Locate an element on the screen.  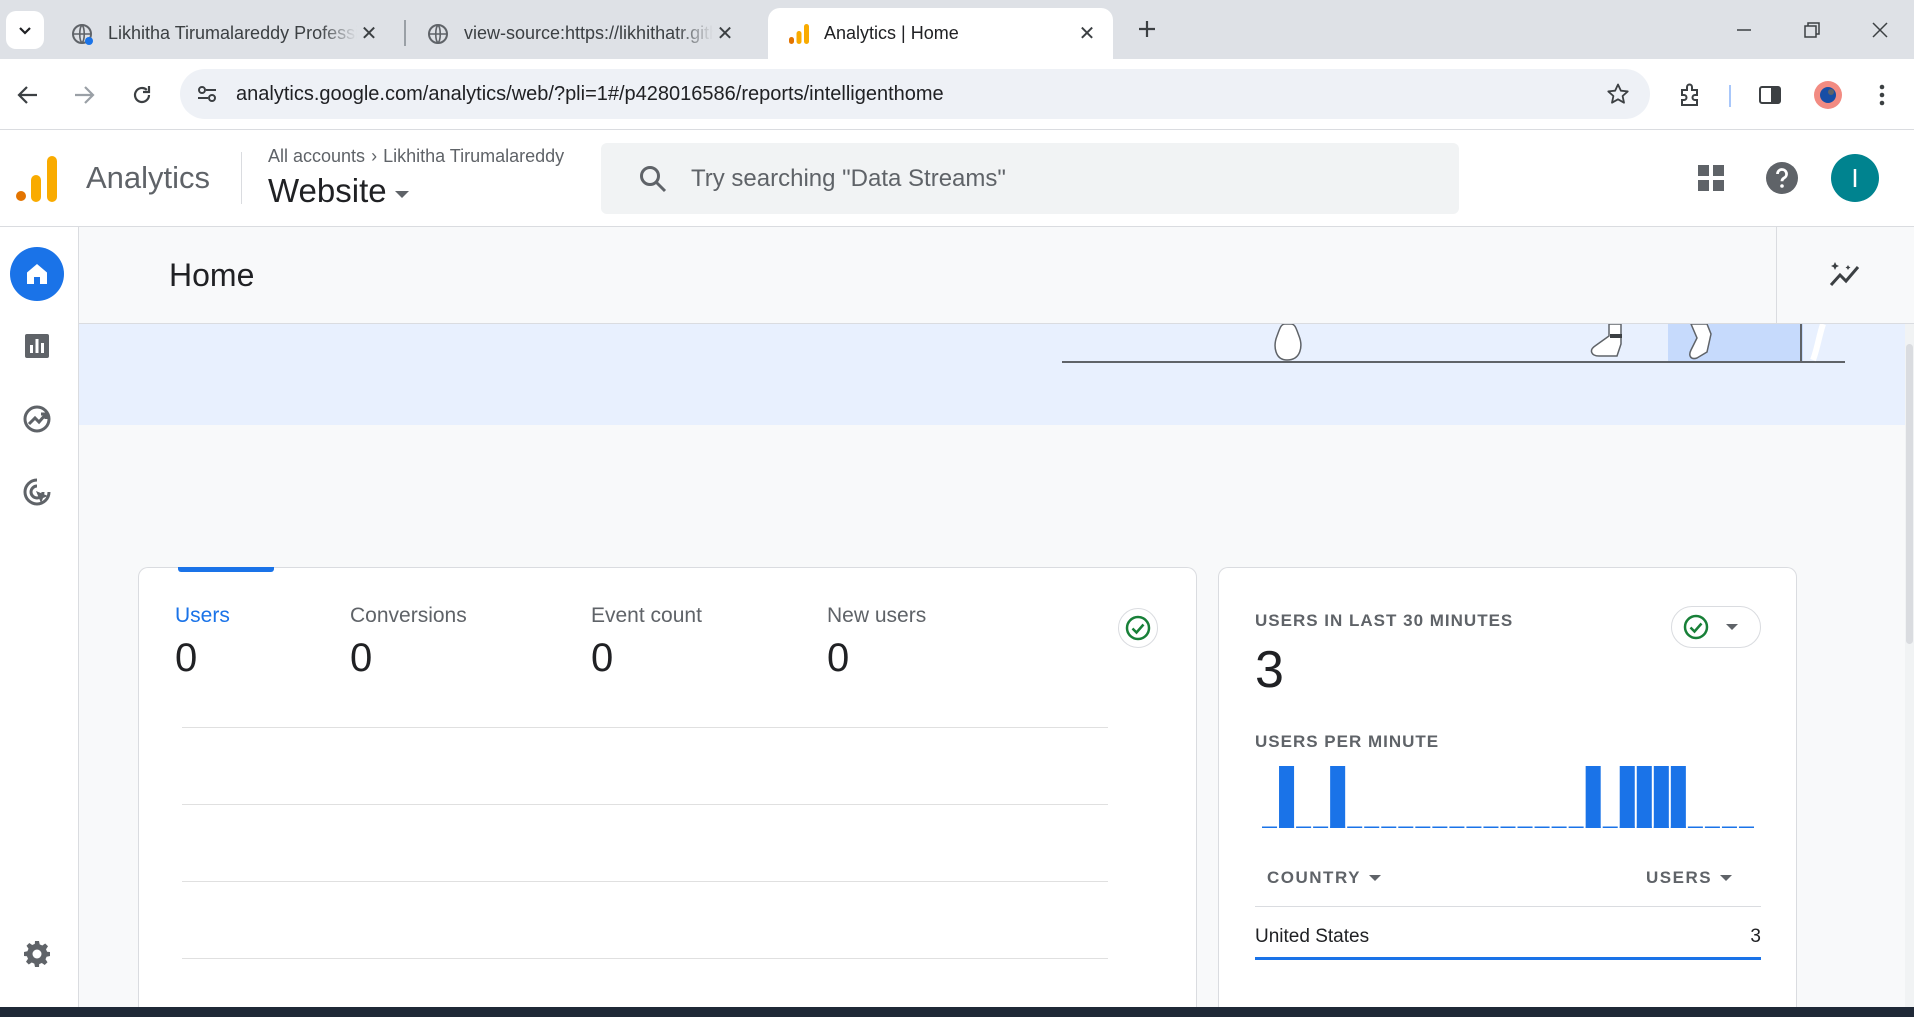
account-avatar: I is located at coordinates (1855, 178).